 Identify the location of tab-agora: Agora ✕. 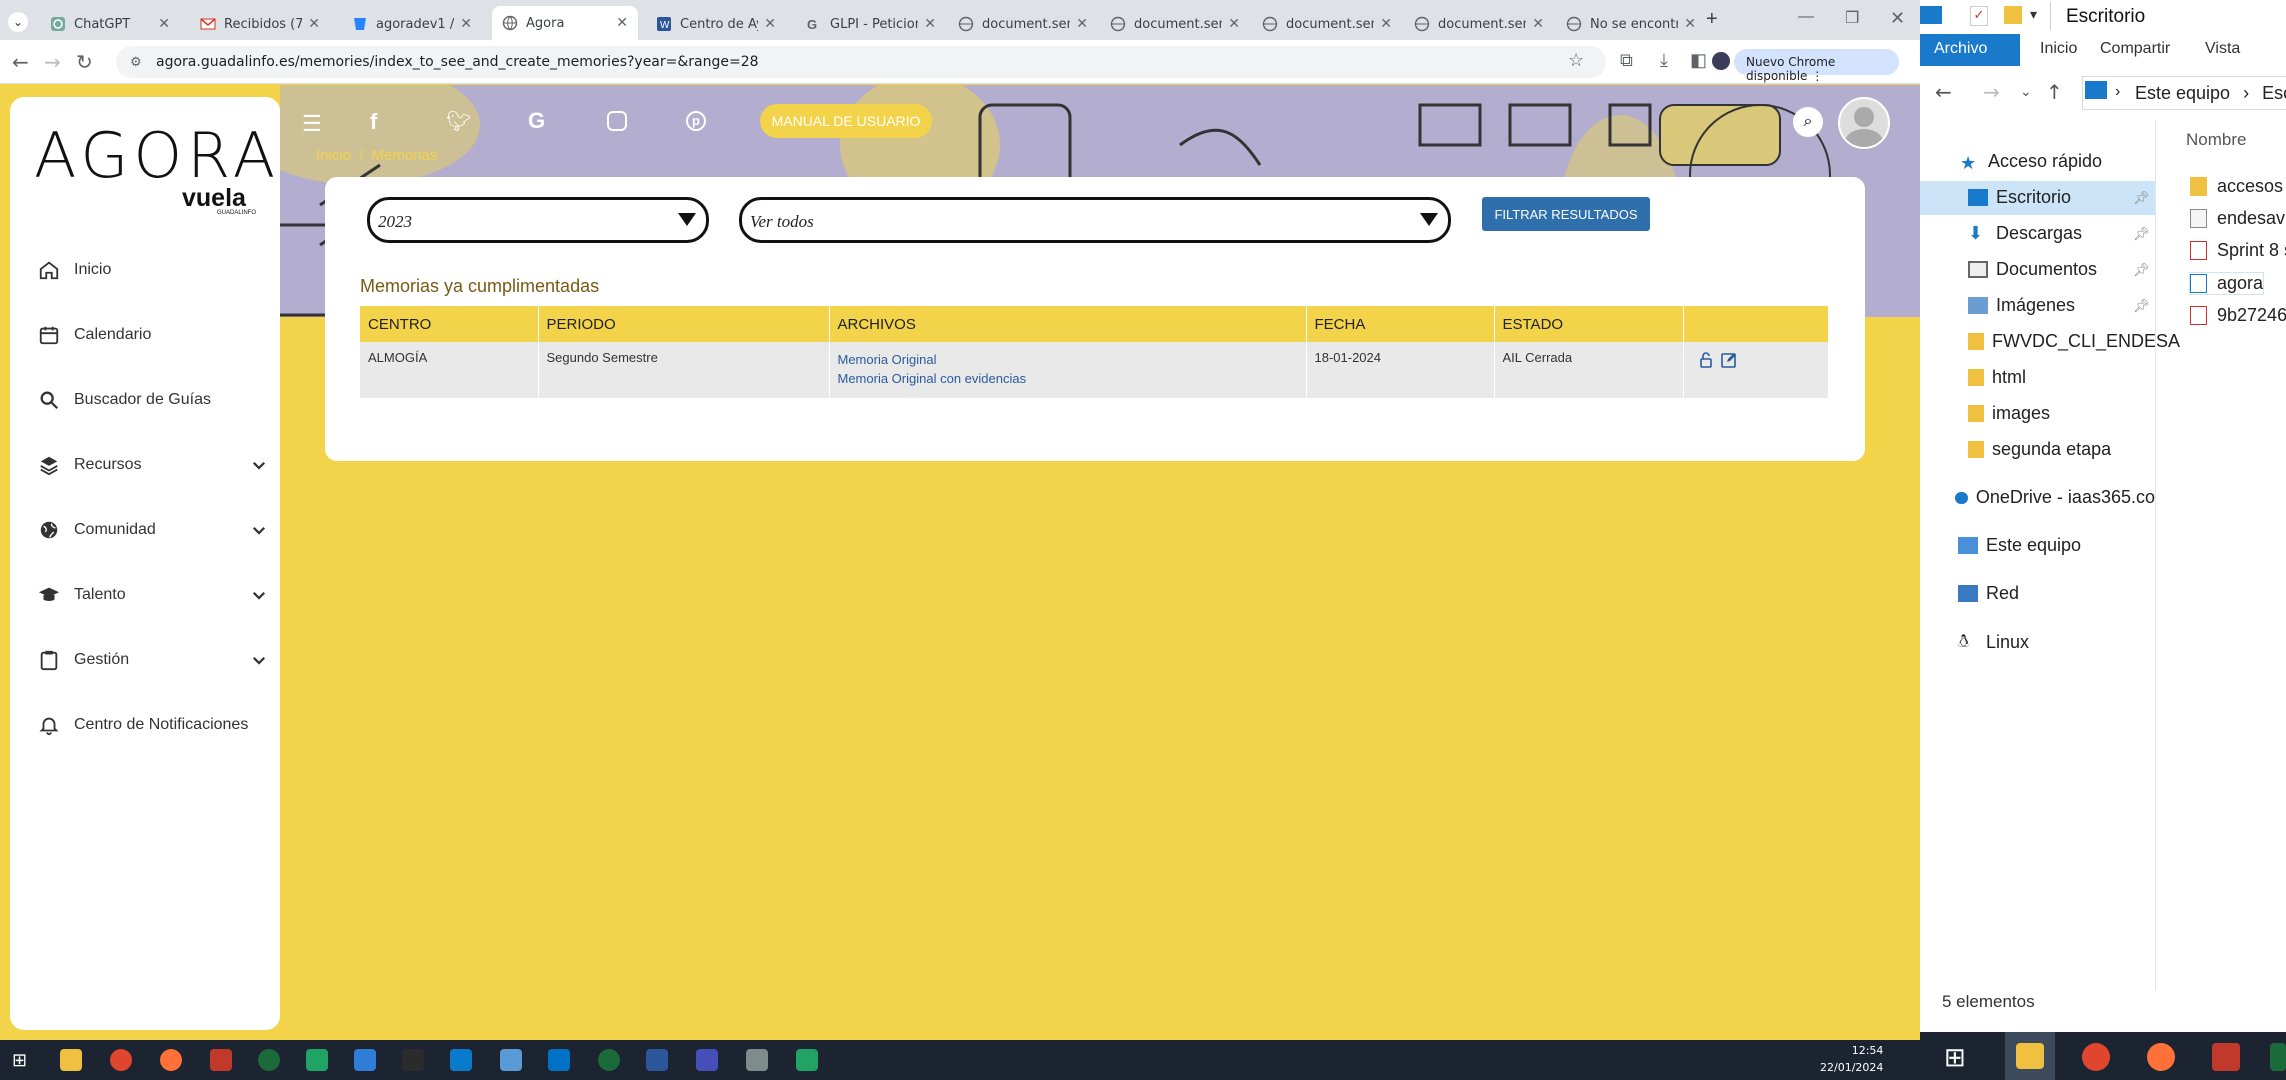
(565, 23).